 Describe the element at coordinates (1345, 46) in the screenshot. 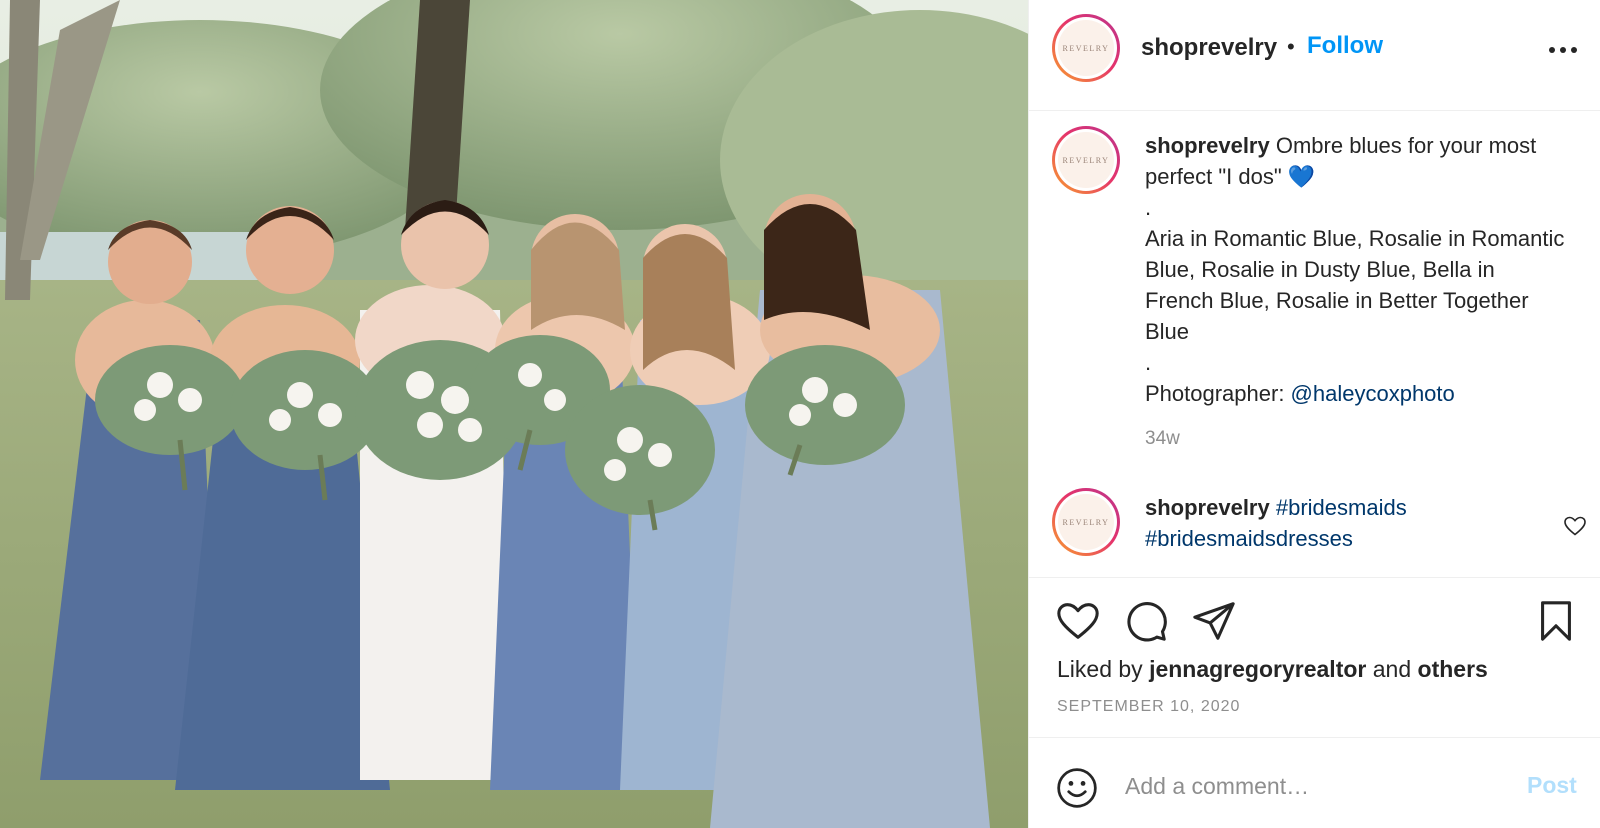

I see `follow-button: Follow` at that location.